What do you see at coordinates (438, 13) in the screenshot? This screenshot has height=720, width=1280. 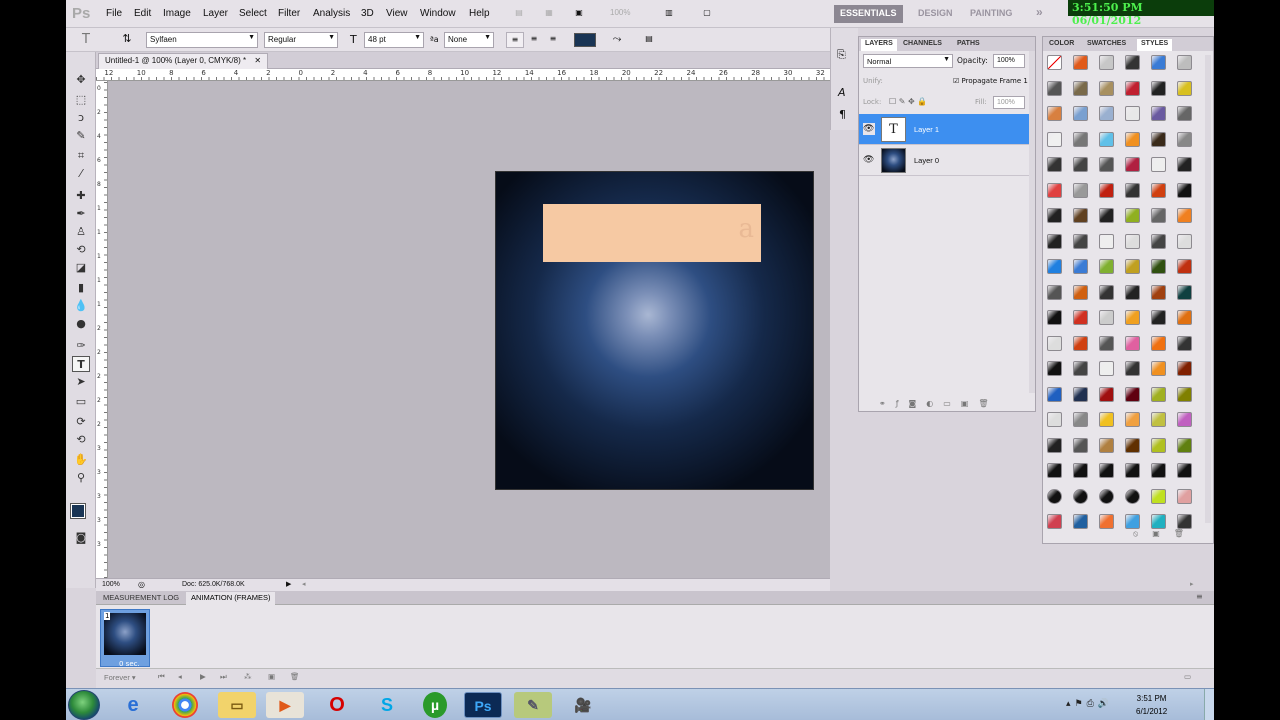 I see `menu-window: Window` at bounding box center [438, 13].